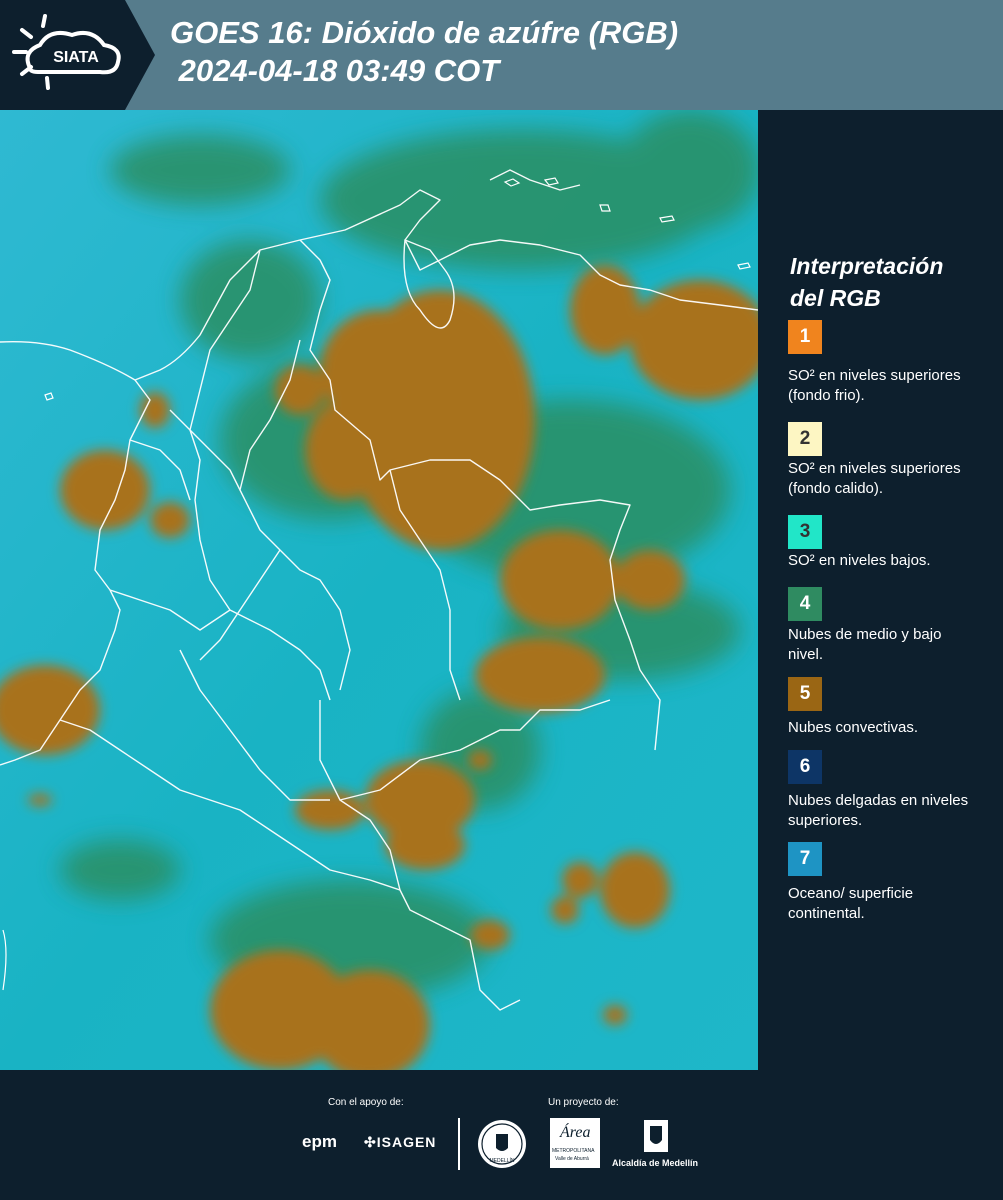  I want to click on legend-swatch-1: 1, so click(805, 337).